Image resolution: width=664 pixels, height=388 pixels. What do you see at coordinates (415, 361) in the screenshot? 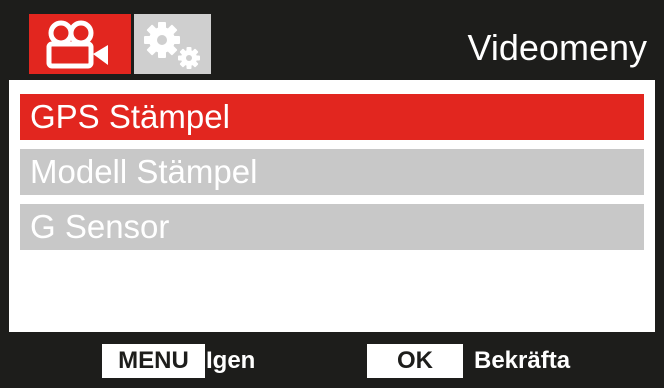
I see `ok-key: OK` at bounding box center [415, 361].